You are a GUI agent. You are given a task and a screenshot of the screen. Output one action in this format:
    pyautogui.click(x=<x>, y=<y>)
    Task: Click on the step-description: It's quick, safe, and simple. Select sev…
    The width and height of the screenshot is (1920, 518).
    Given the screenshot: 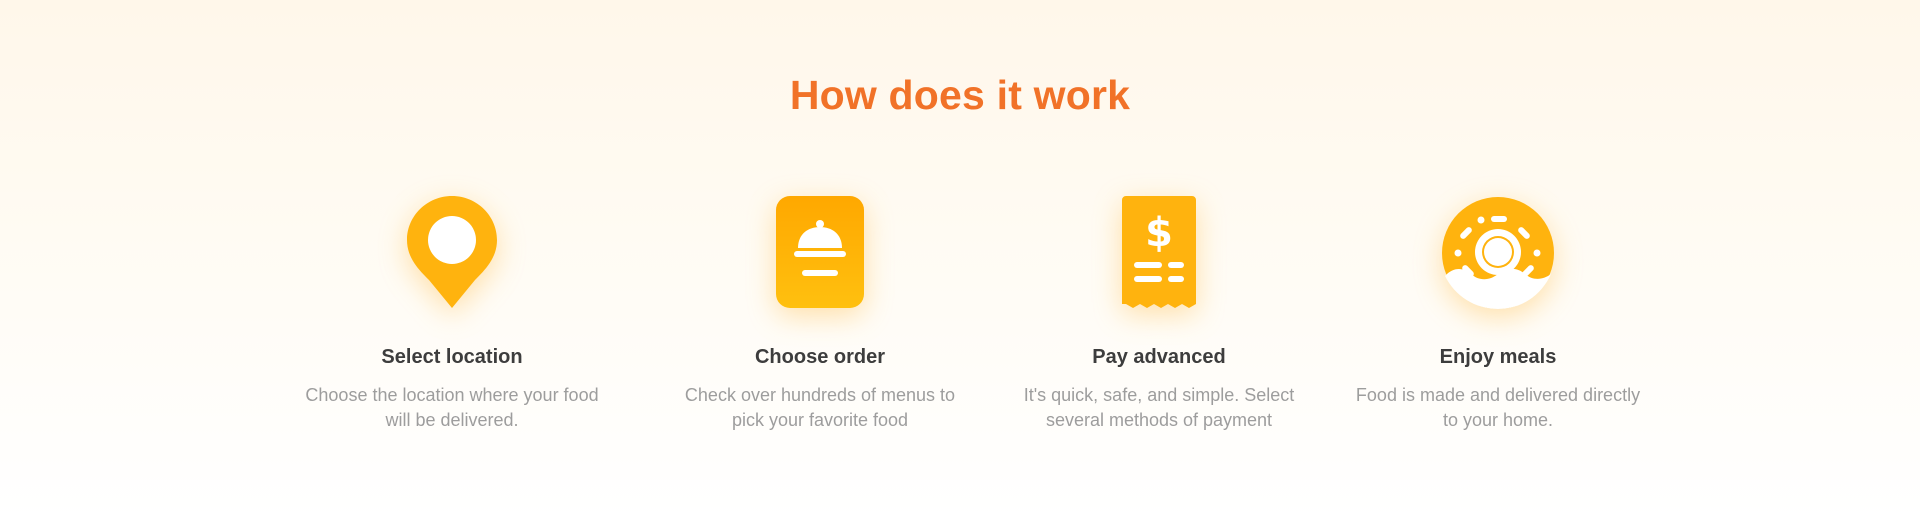 What is the action you would take?
    pyautogui.click(x=1159, y=407)
    